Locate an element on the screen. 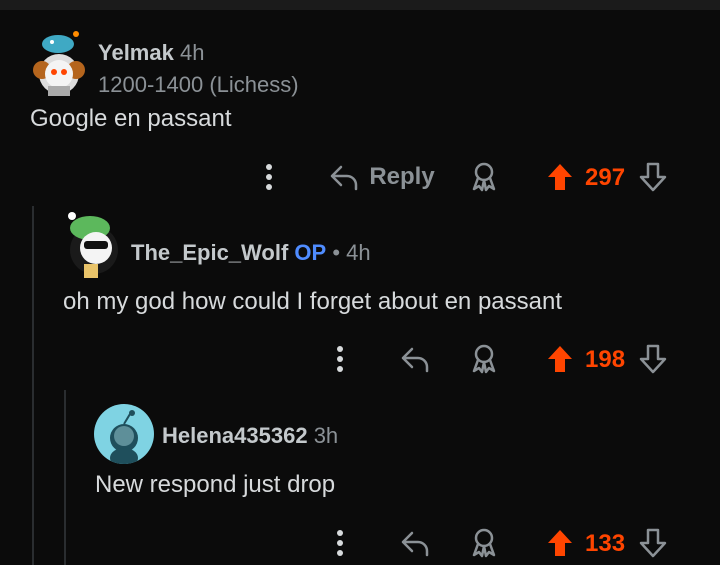  user-flair: 1200-1400 (Lichess) is located at coordinates (198, 84).